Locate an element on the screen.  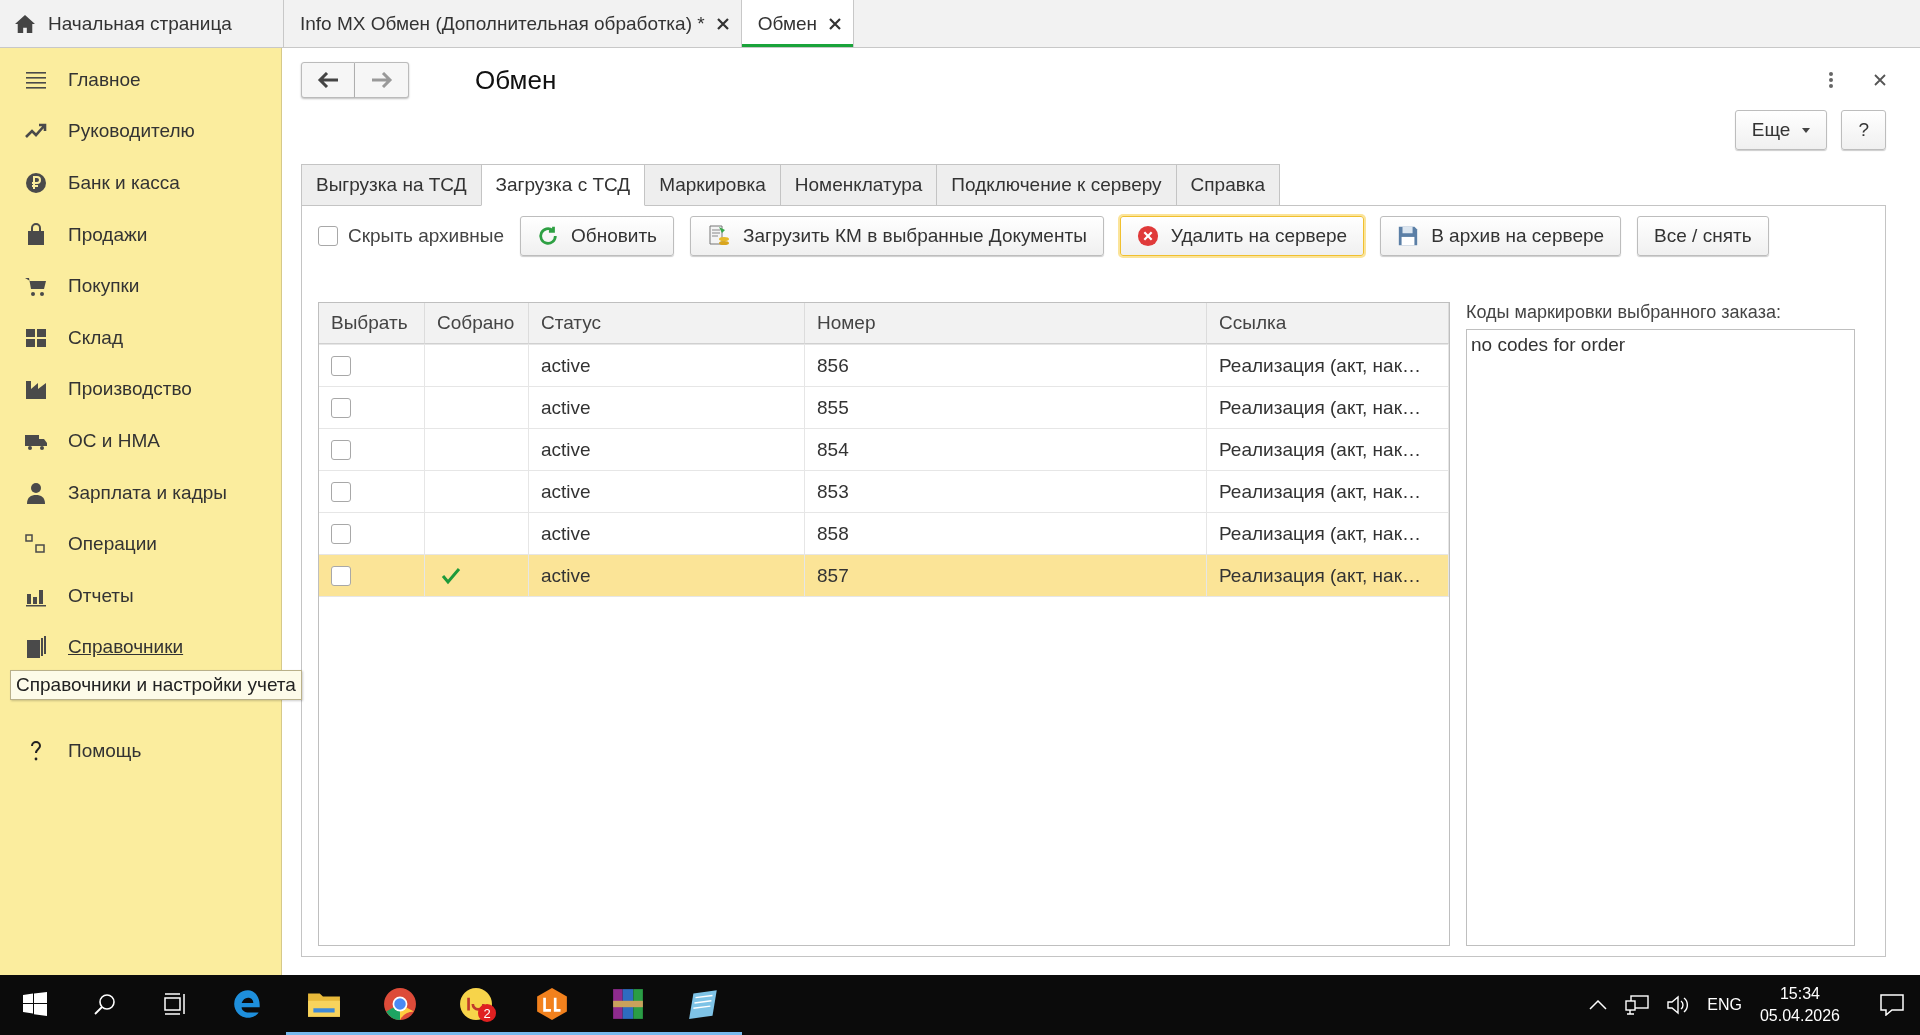
sidebar-item: Покупки is located at coordinates (104, 286).